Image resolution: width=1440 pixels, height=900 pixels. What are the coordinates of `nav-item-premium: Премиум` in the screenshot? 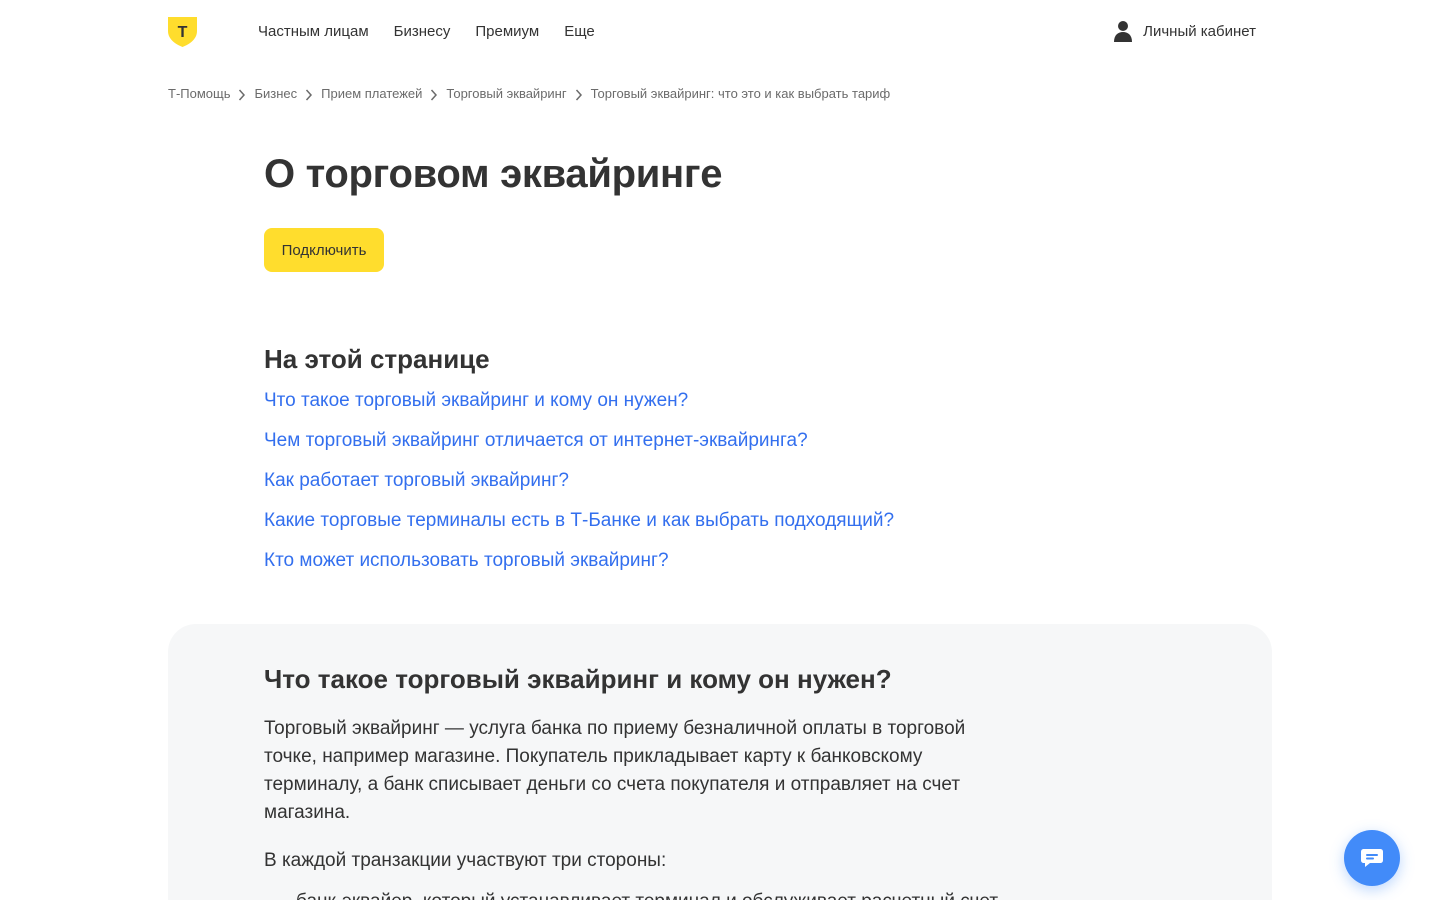 It's located at (507, 32).